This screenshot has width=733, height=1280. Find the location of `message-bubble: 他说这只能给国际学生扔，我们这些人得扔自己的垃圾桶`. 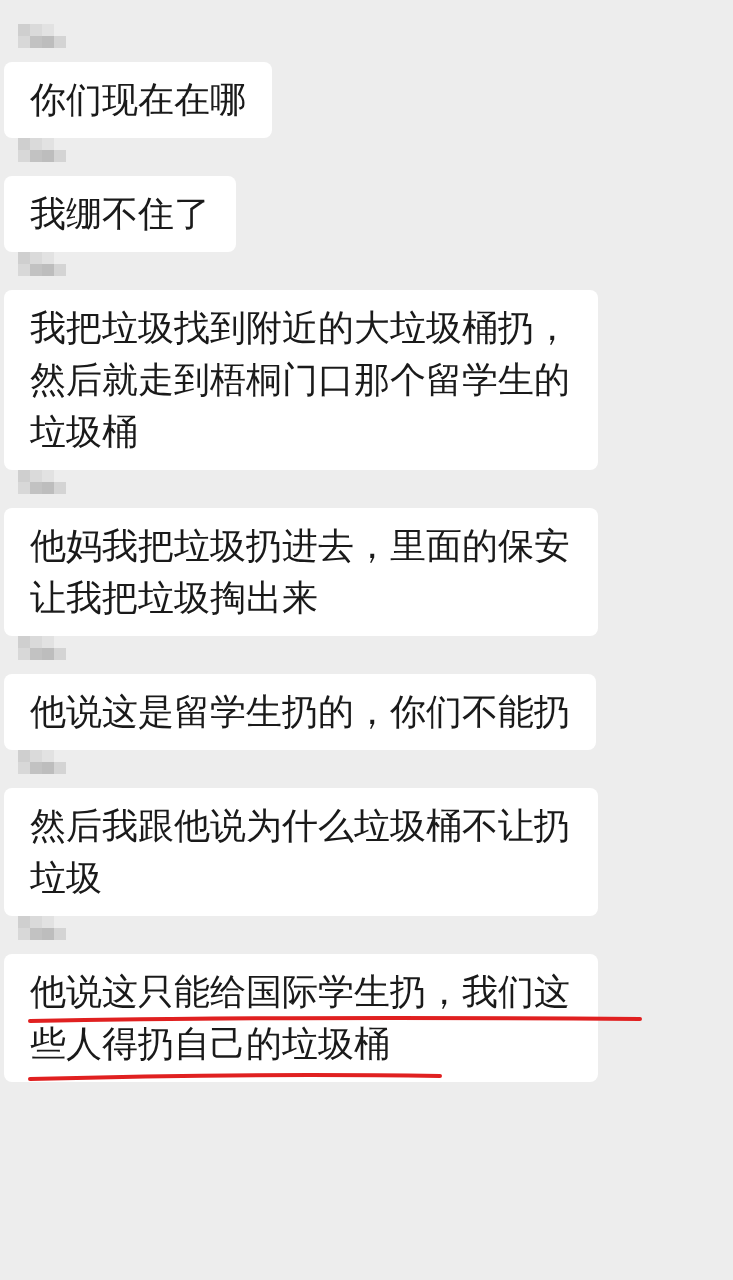

message-bubble: 他说这只能给国际学生扔，我们这些人得扔自己的垃圾桶 is located at coordinates (301, 1018).